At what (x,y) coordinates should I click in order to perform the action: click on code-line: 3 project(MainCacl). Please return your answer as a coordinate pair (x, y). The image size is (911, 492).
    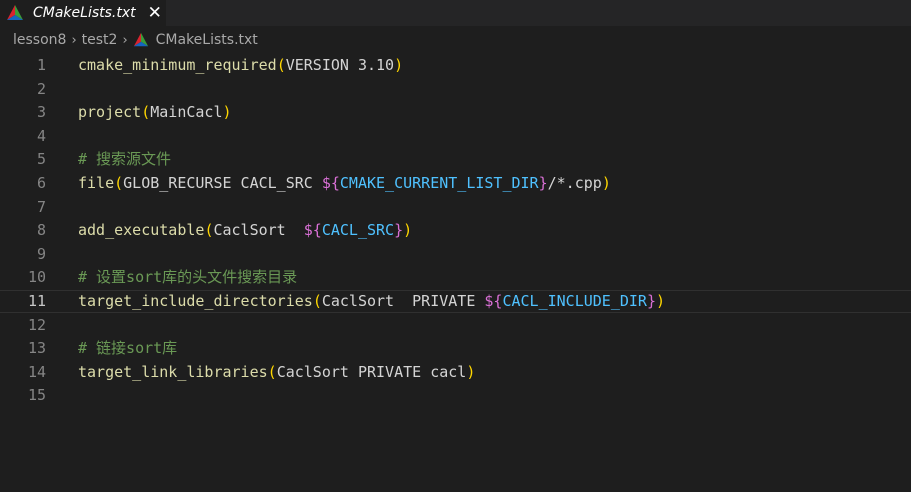
    Looking at the image, I should click on (455, 112).